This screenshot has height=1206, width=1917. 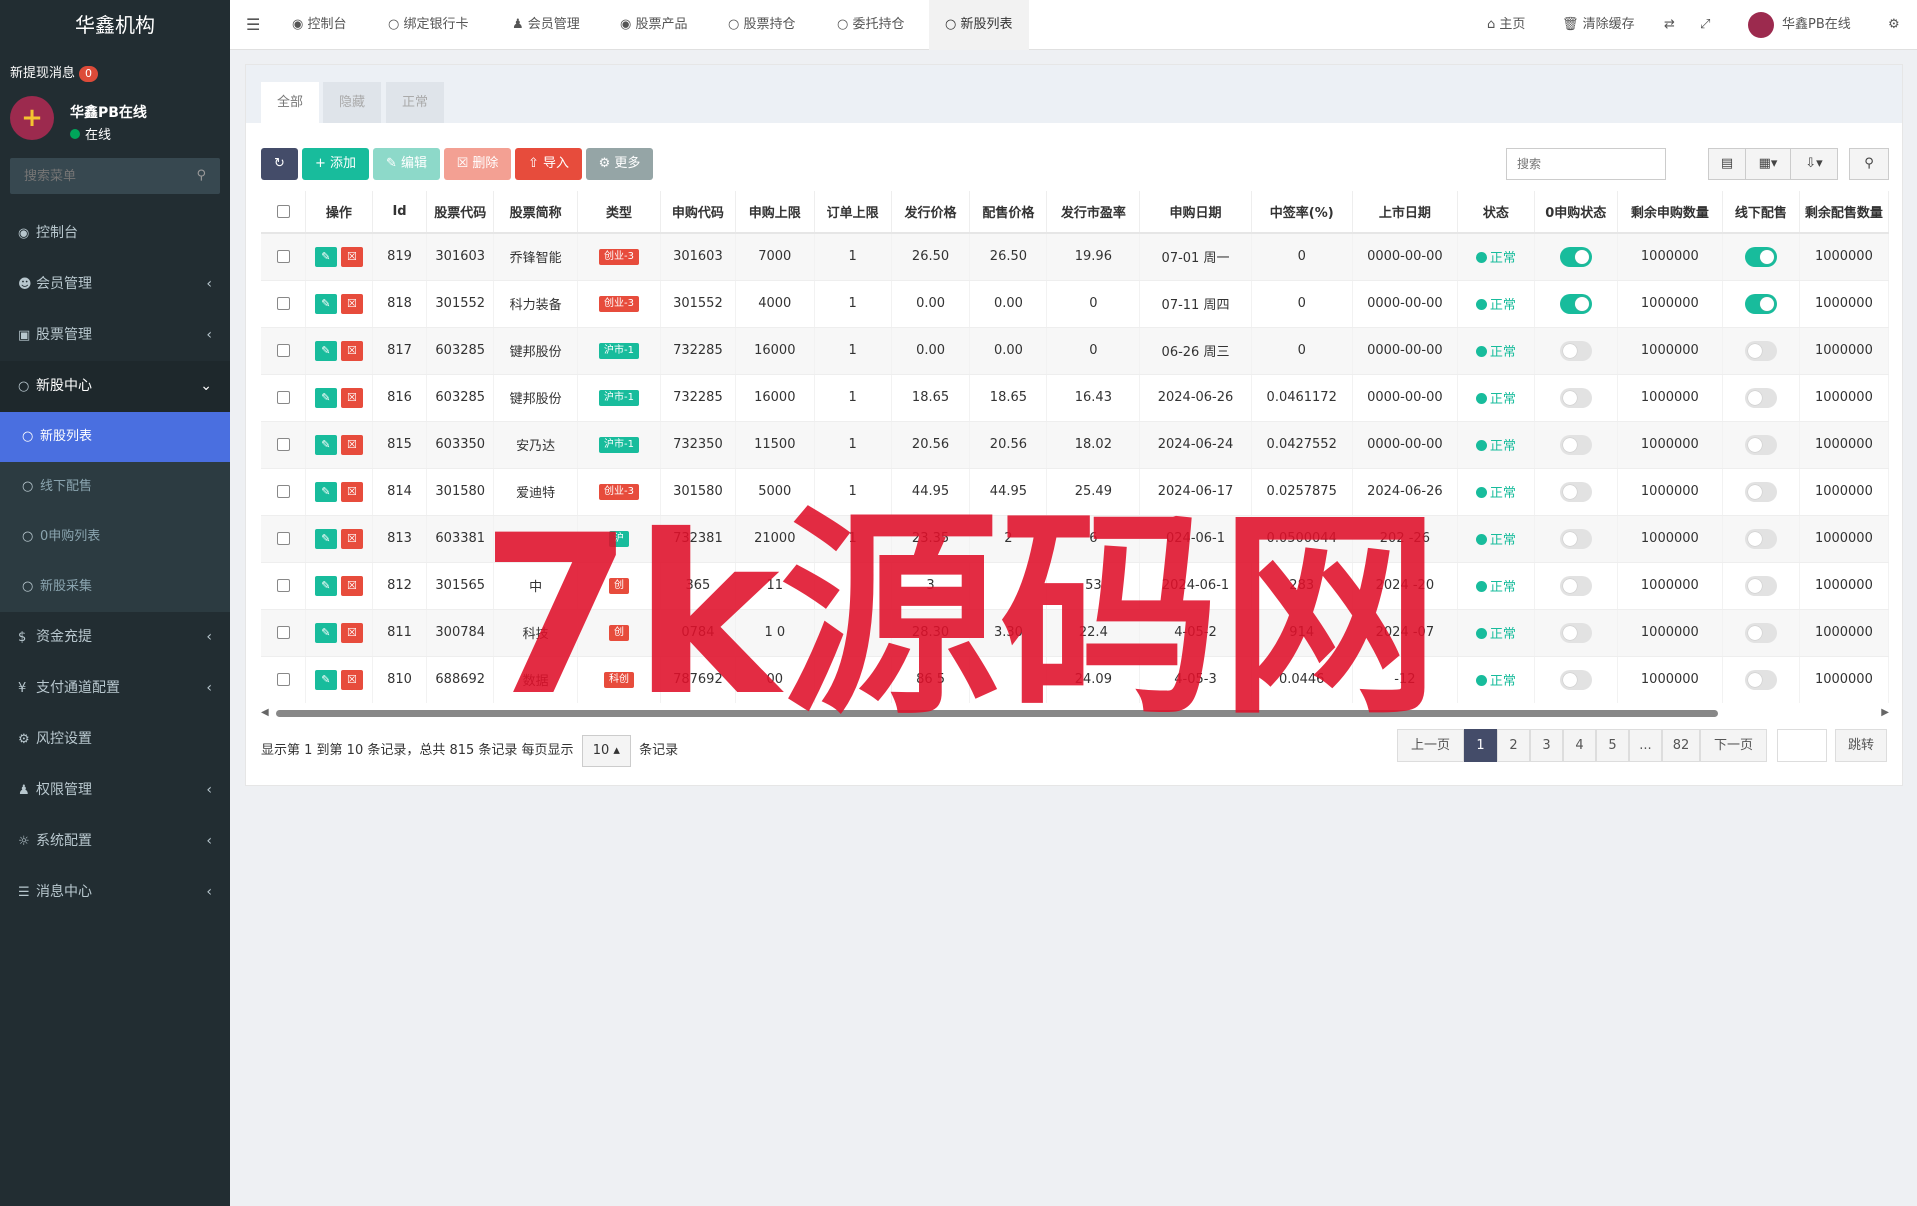 What do you see at coordinates (1496, 212) in the screenshot?
I see `col-header: 状态` at bounding box center [1496, 212].